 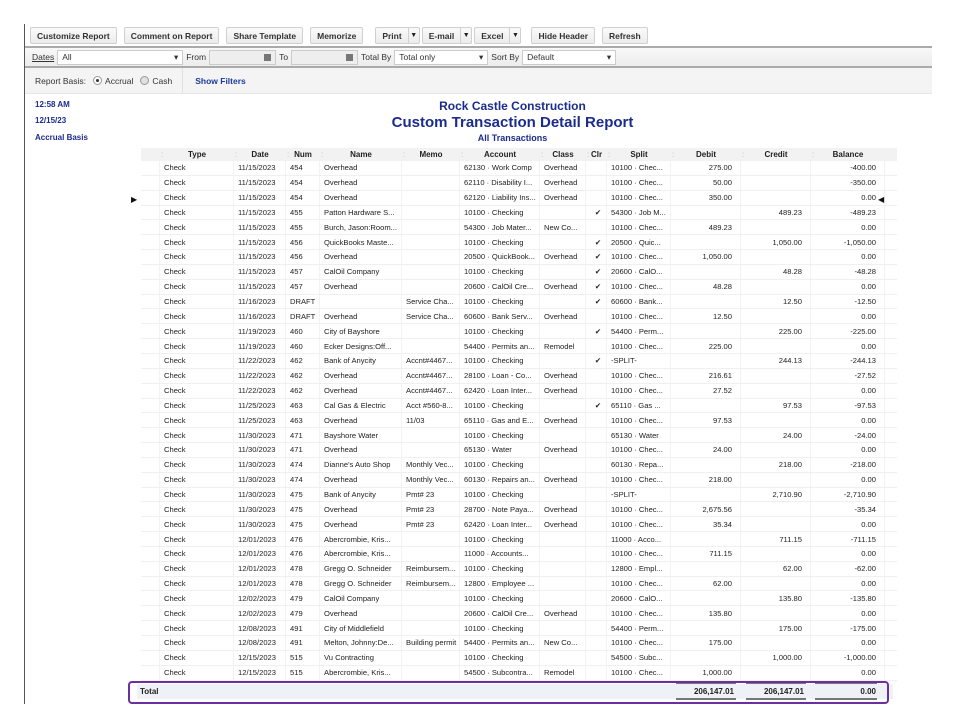 I want to click on column-header-class: Class, so click(x=563, y=154).